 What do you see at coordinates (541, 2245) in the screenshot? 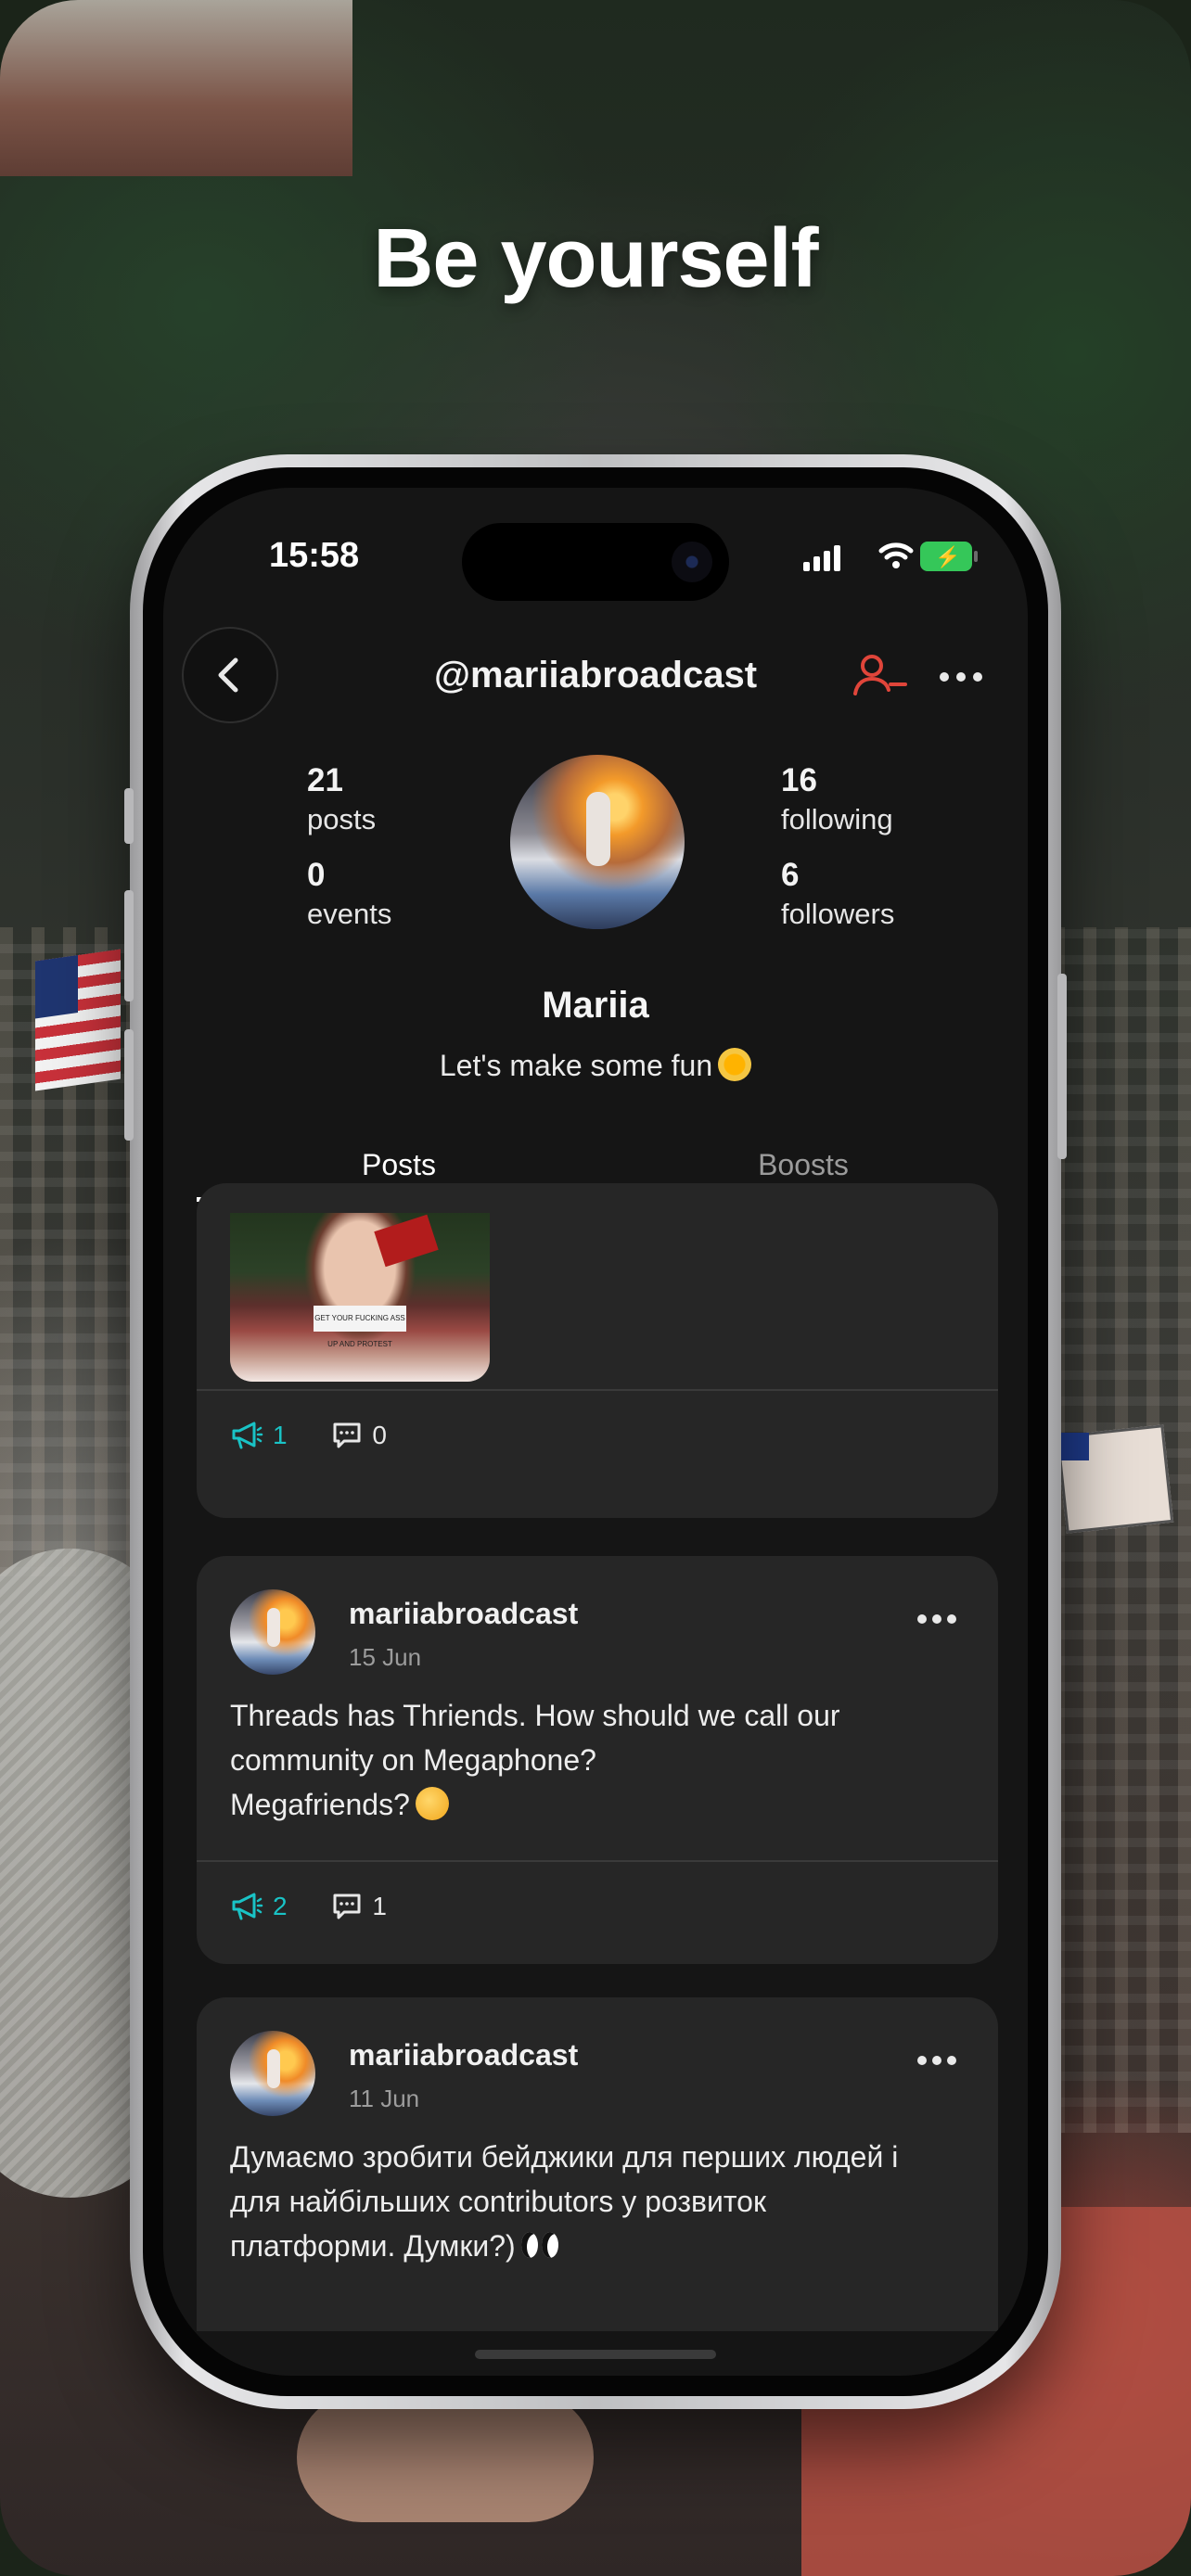
I see `eyes-emoji-icon` at bounding box center [541, 2245].